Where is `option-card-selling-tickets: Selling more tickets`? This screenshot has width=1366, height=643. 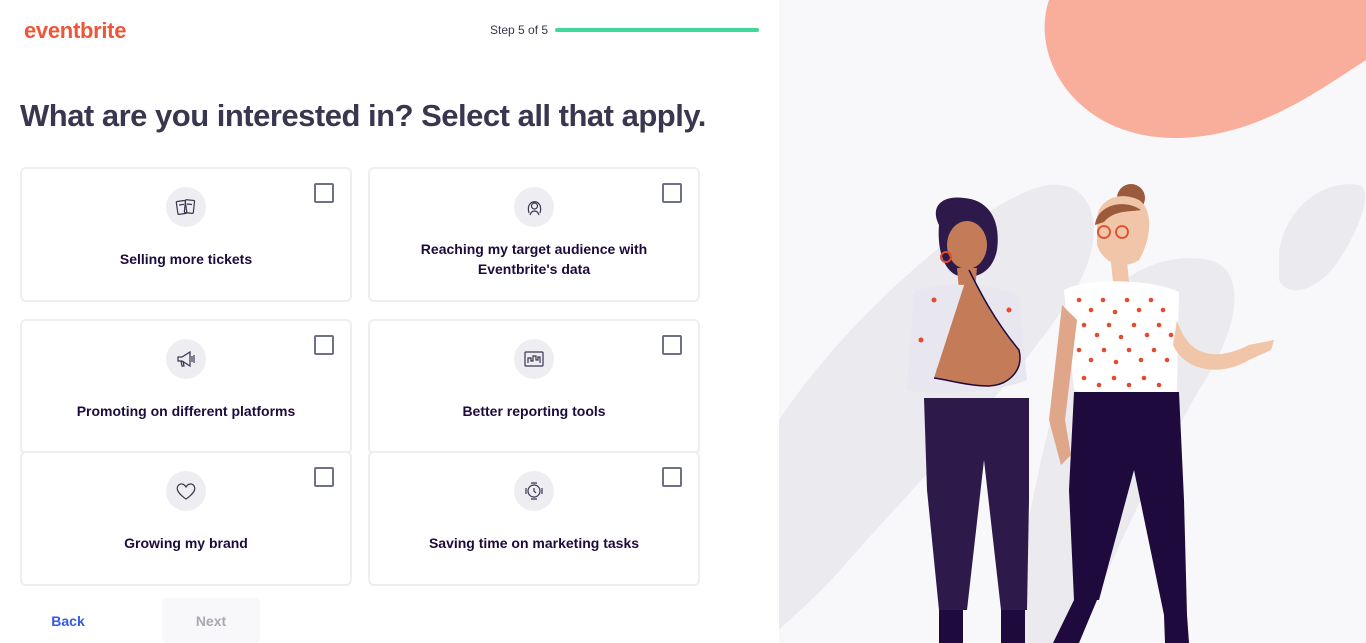 option-card-selling-tickets: Selling more tickets is located at coordinates (186, 234).